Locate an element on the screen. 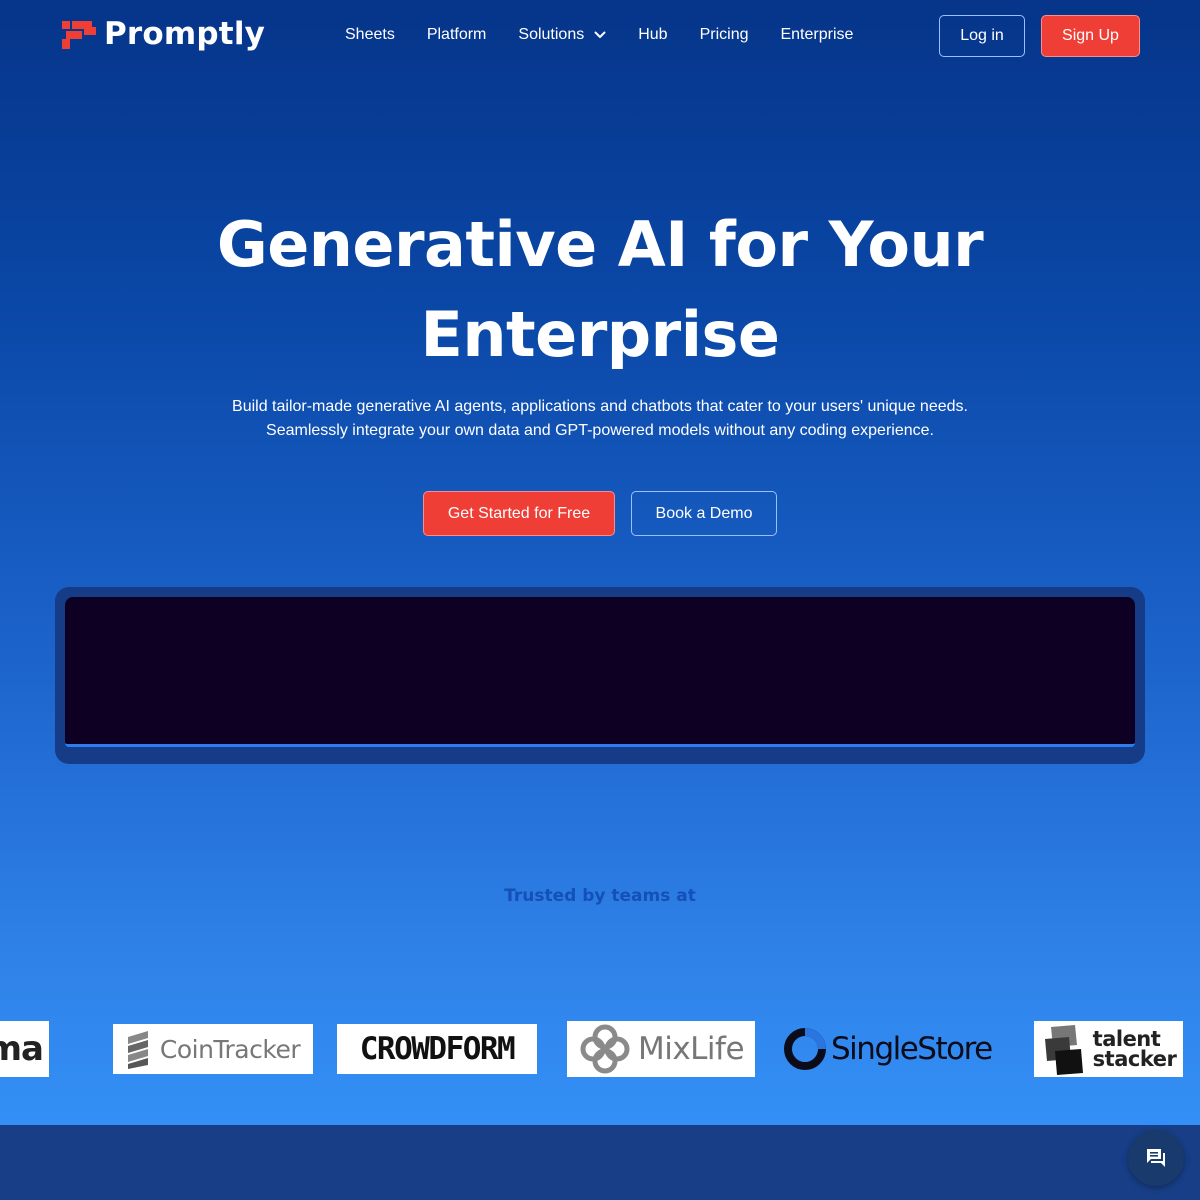  chat-icon is located at coordinates (1156, 1158).